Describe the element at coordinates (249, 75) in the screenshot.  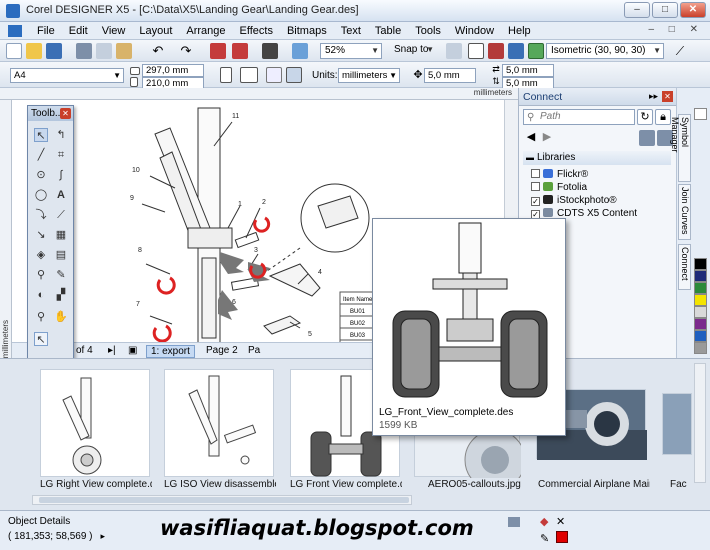
I see `landscape-icon` at that location.